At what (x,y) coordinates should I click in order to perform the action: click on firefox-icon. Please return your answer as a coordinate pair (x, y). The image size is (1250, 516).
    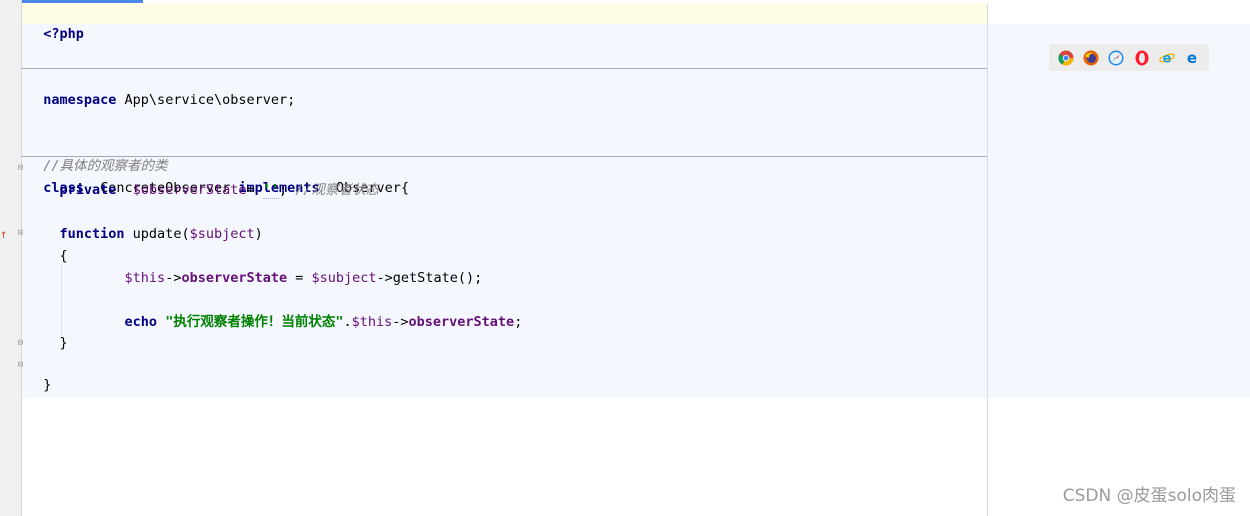
    Looking at the image, I should click on (1091, 58).